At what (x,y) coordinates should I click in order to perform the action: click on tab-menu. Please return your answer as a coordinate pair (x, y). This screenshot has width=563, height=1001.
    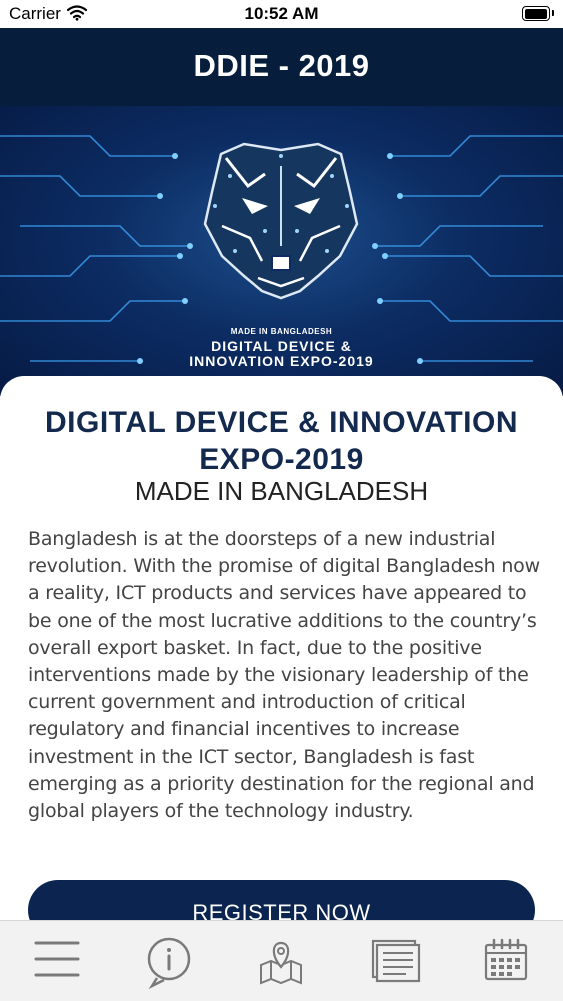
    Looking at the image, I should click on (56, 961).